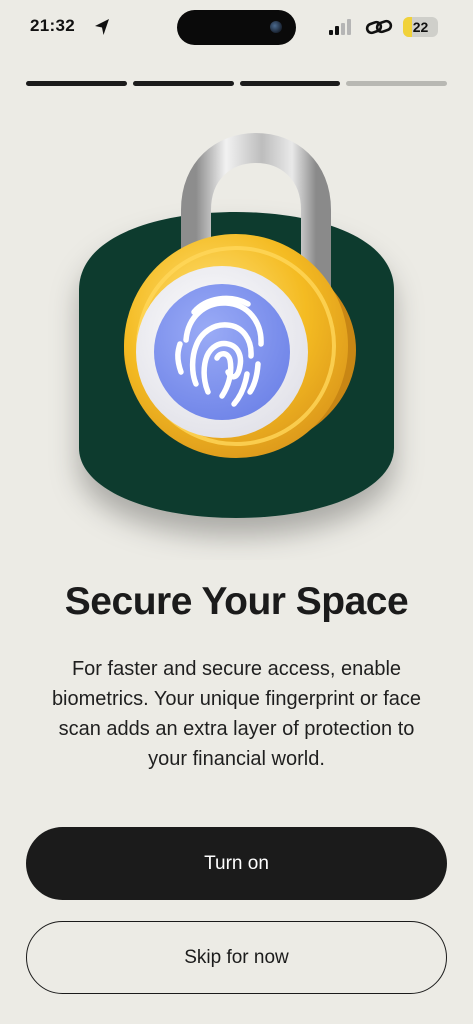 This screenshot has width=473, height=1024. Describe the element at coordinates (236, 863) in the screenshot. I see `turn-on-button: Turn on` at that location.